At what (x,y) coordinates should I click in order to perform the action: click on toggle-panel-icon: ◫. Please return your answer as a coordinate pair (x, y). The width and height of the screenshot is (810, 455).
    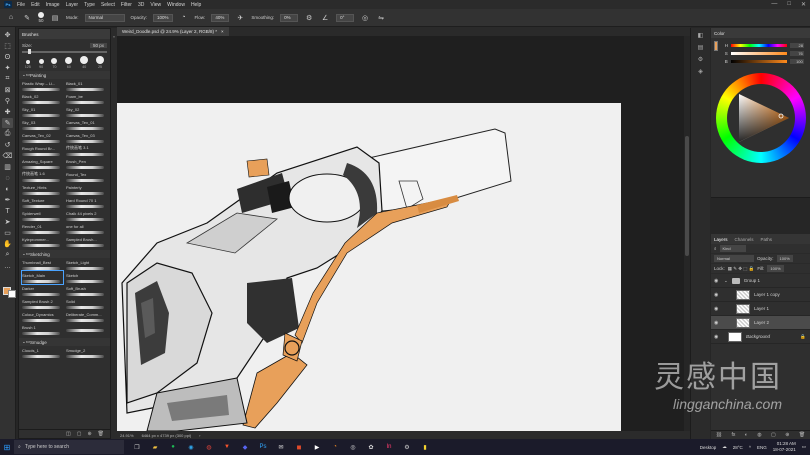
    Looking at the image, I should click on (68, 434).